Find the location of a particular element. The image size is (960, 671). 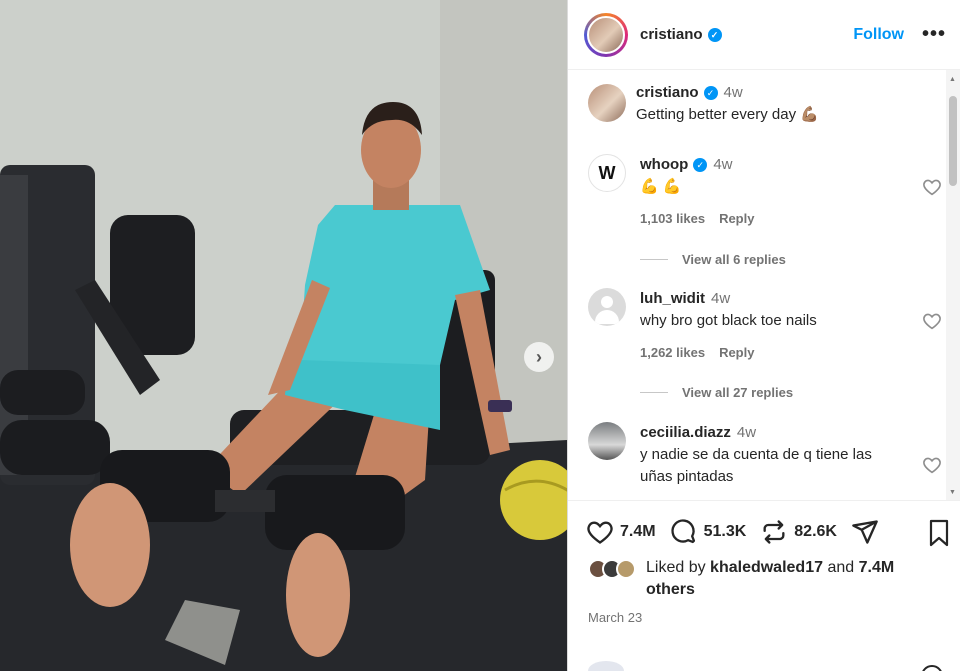

comment-input-avatar is located at coordinates (606, 666).